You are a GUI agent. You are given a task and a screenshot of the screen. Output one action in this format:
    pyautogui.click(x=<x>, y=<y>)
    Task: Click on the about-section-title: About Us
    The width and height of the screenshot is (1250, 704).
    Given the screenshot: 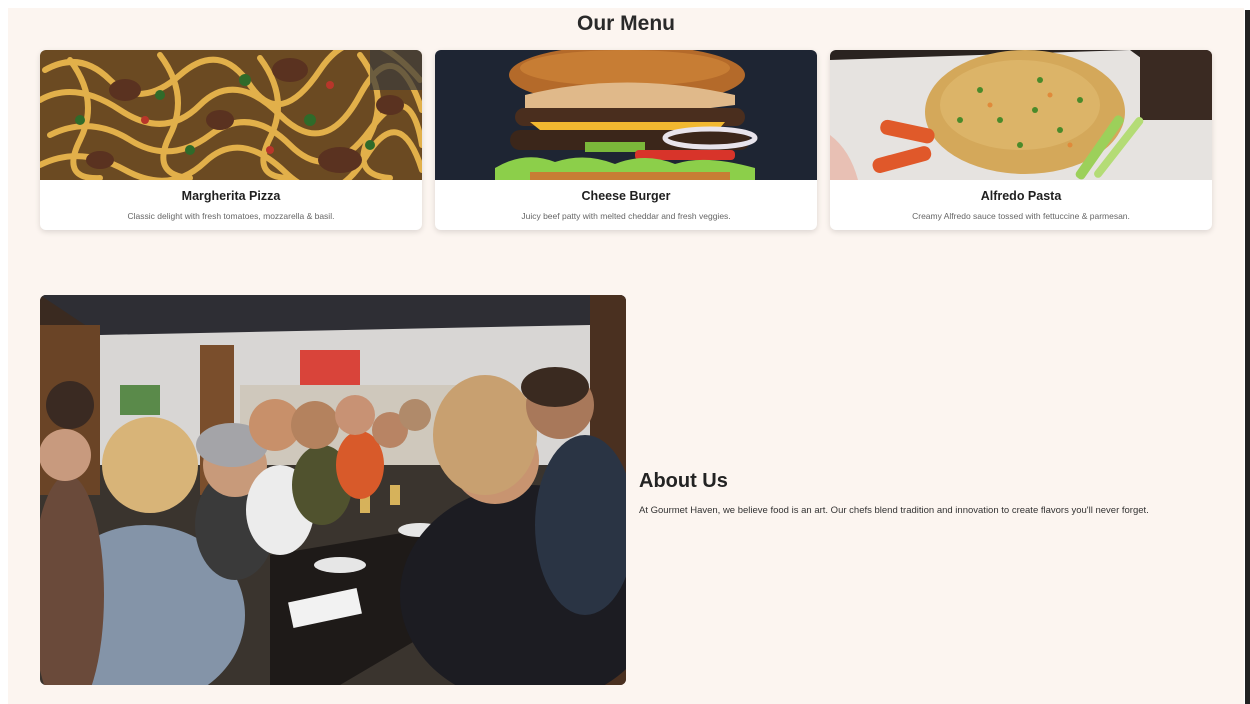 What is the action you would take?
    pyautogui.click(x=683, y=481)
    